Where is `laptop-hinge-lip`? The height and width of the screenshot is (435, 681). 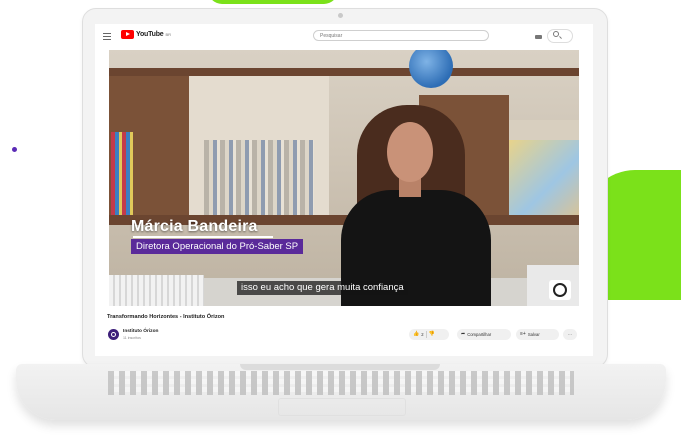
laptop-hinge-lip is located at coordinates (340, 367).